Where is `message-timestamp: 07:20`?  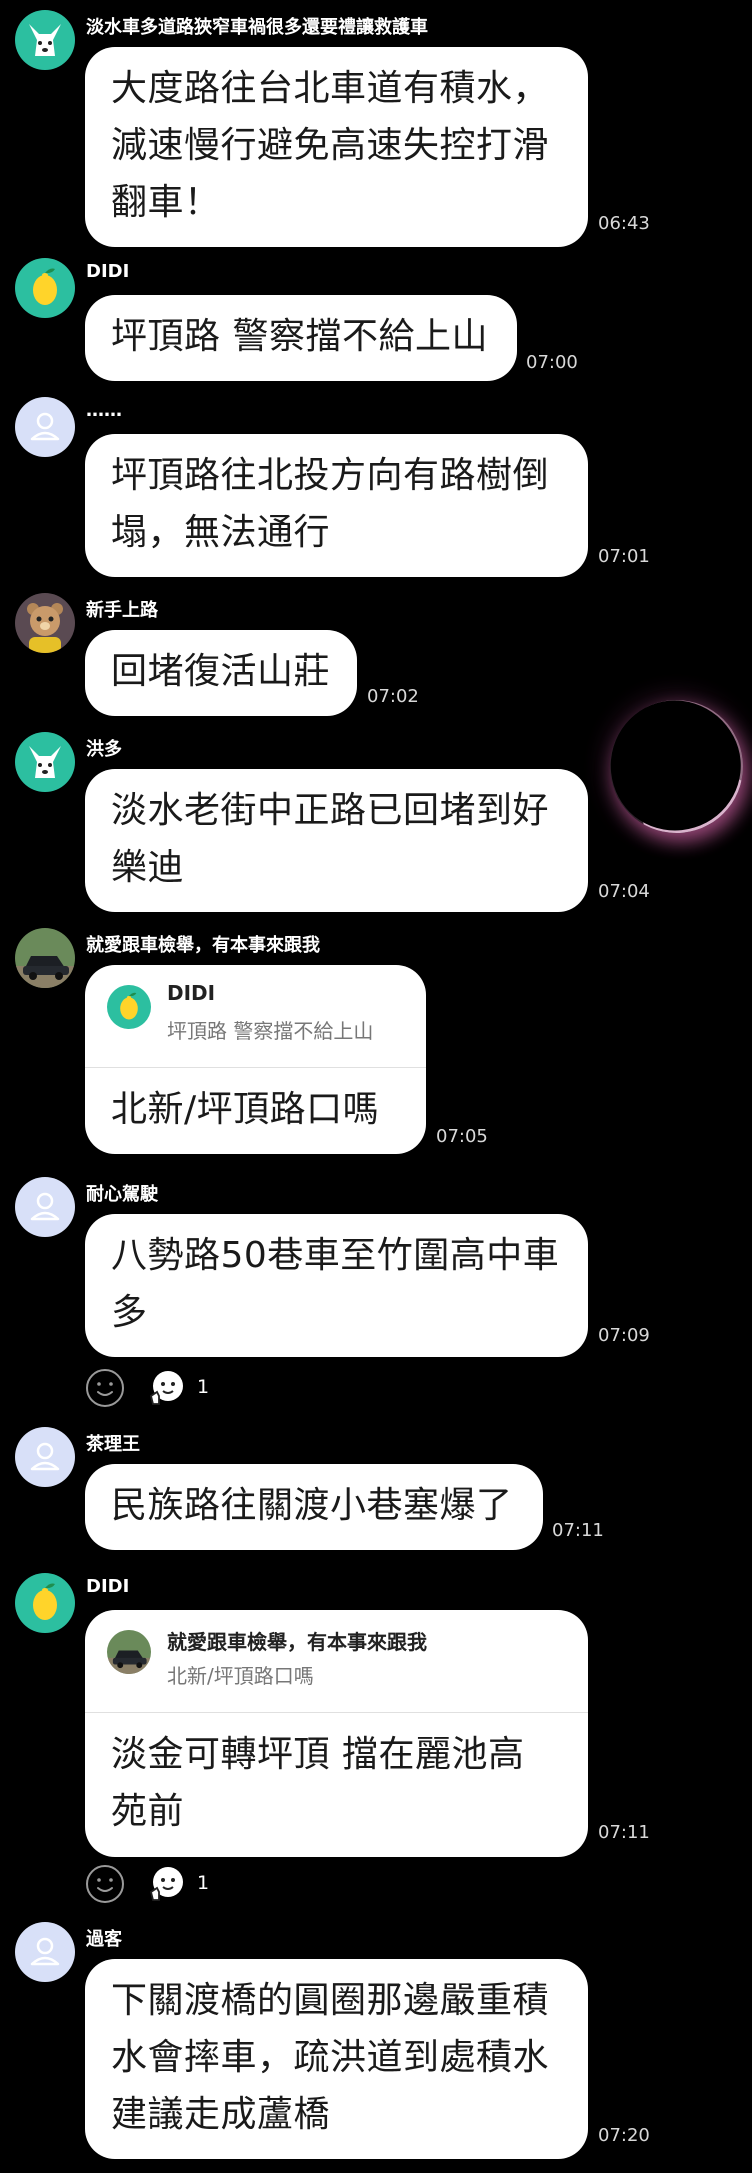 message-timestamp: 07:20 is located at coordinates (624, 2135).